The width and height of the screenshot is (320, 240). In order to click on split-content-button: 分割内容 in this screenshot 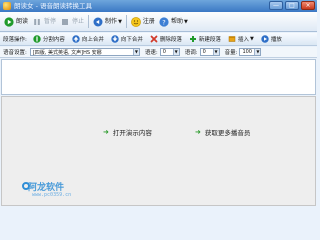, I will do `click(49, 39)`.